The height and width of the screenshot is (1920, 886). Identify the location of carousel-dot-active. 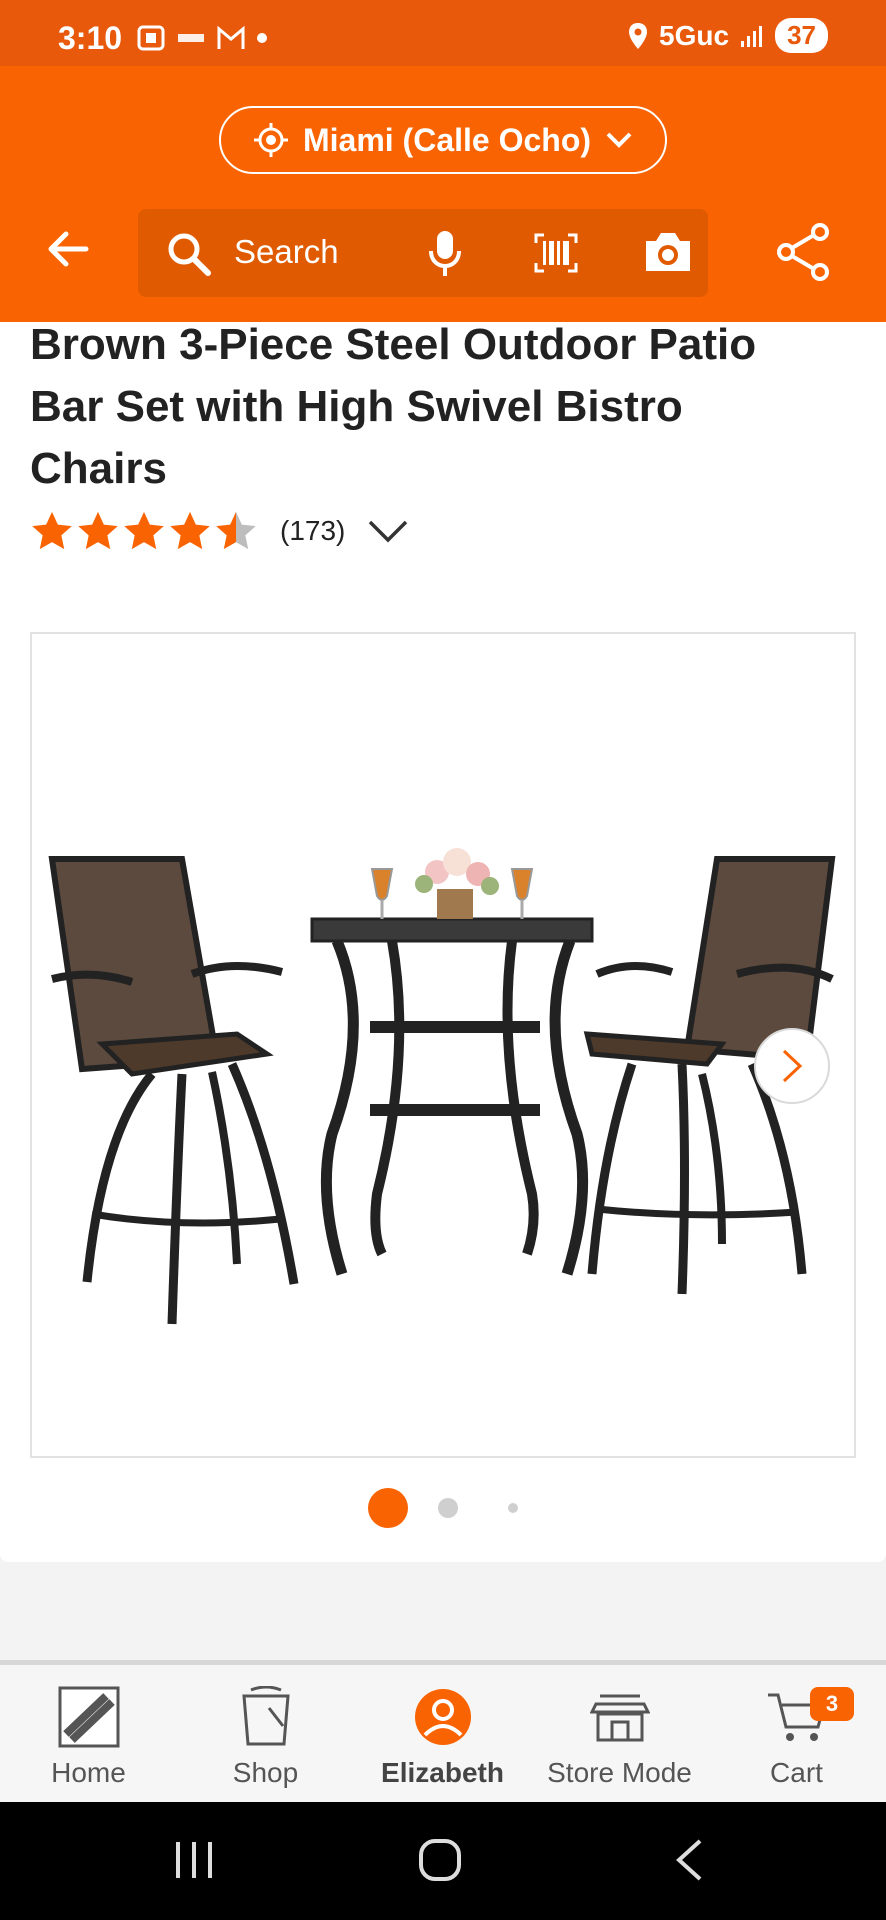
(388, 1508).